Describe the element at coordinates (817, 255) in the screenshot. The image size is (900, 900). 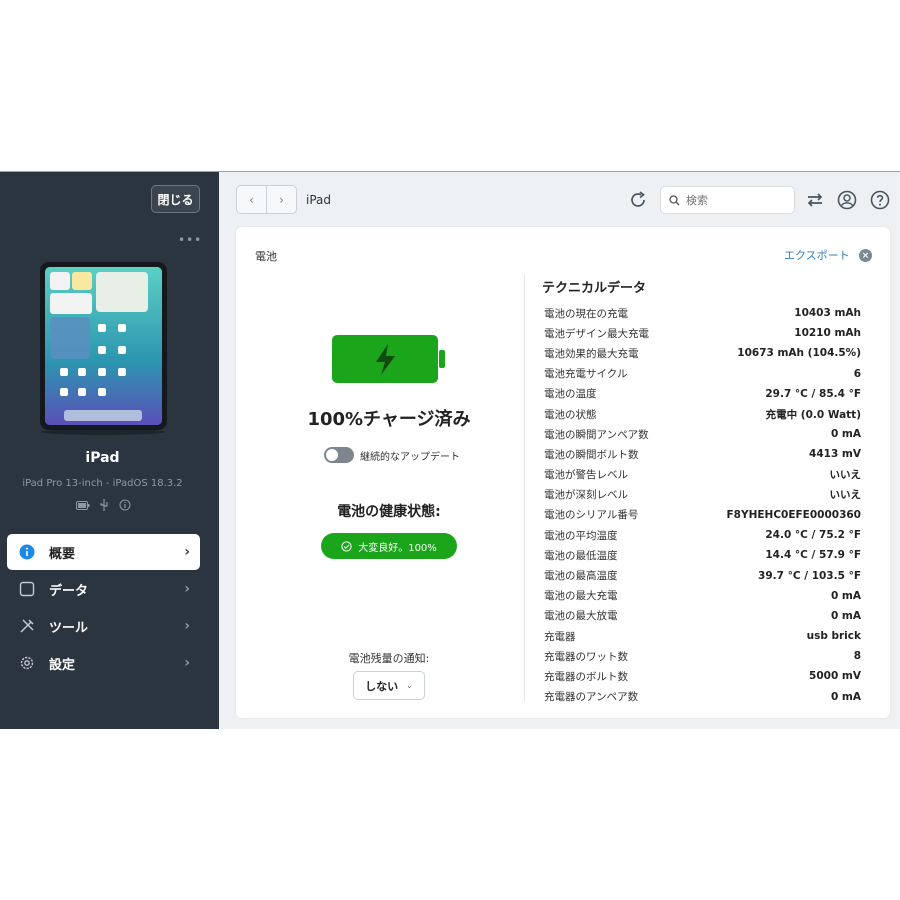
I see `export-link: エクスポート` at that location.